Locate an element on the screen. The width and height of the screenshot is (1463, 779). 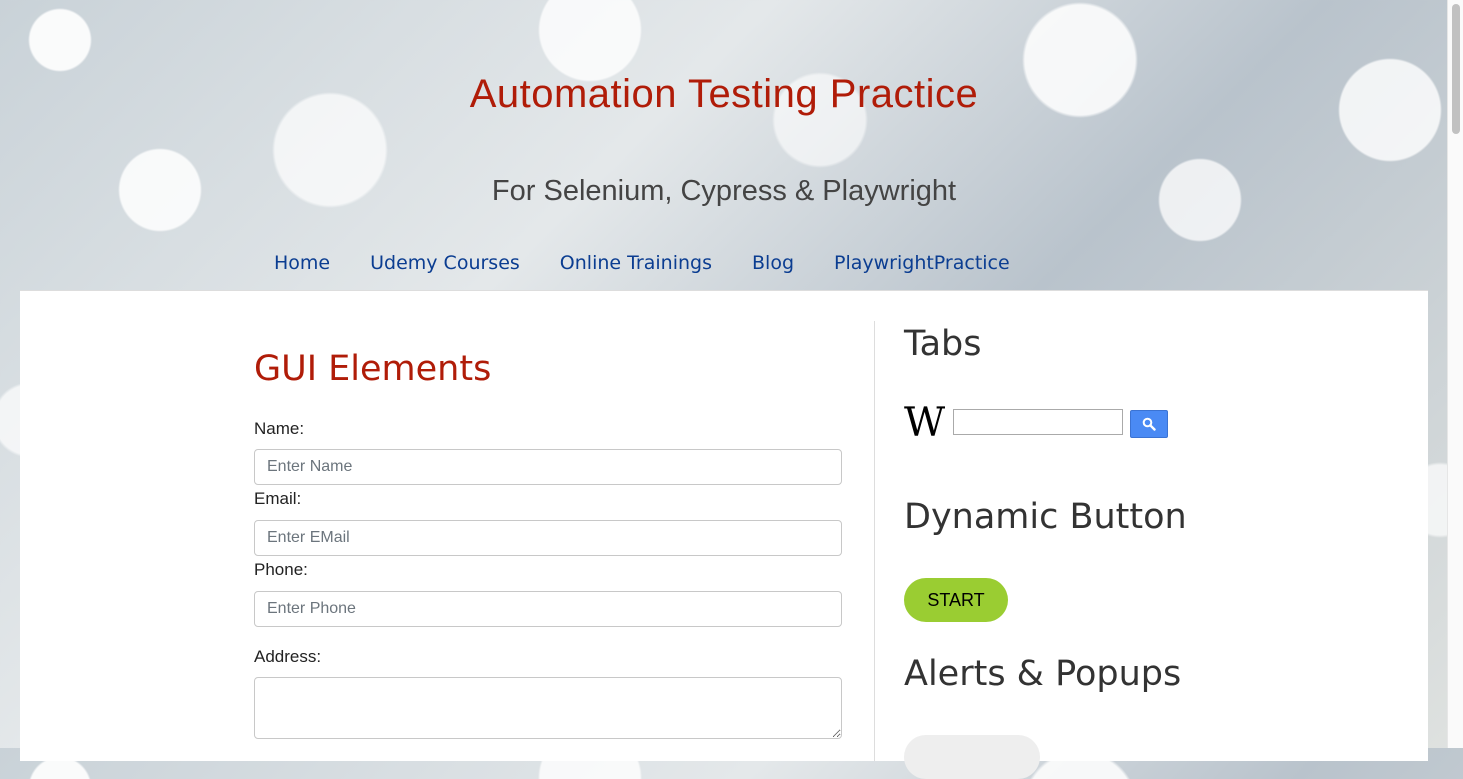
name-label: Name: is located at coordinates (279, 428).